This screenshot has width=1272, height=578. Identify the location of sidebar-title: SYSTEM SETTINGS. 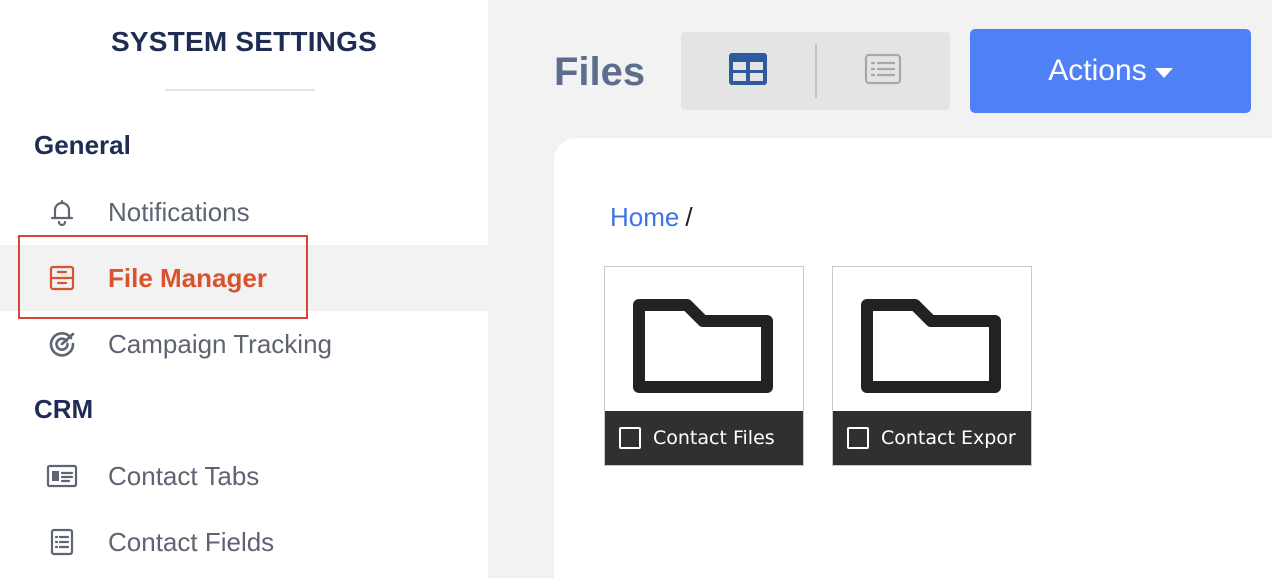
(244, 41).